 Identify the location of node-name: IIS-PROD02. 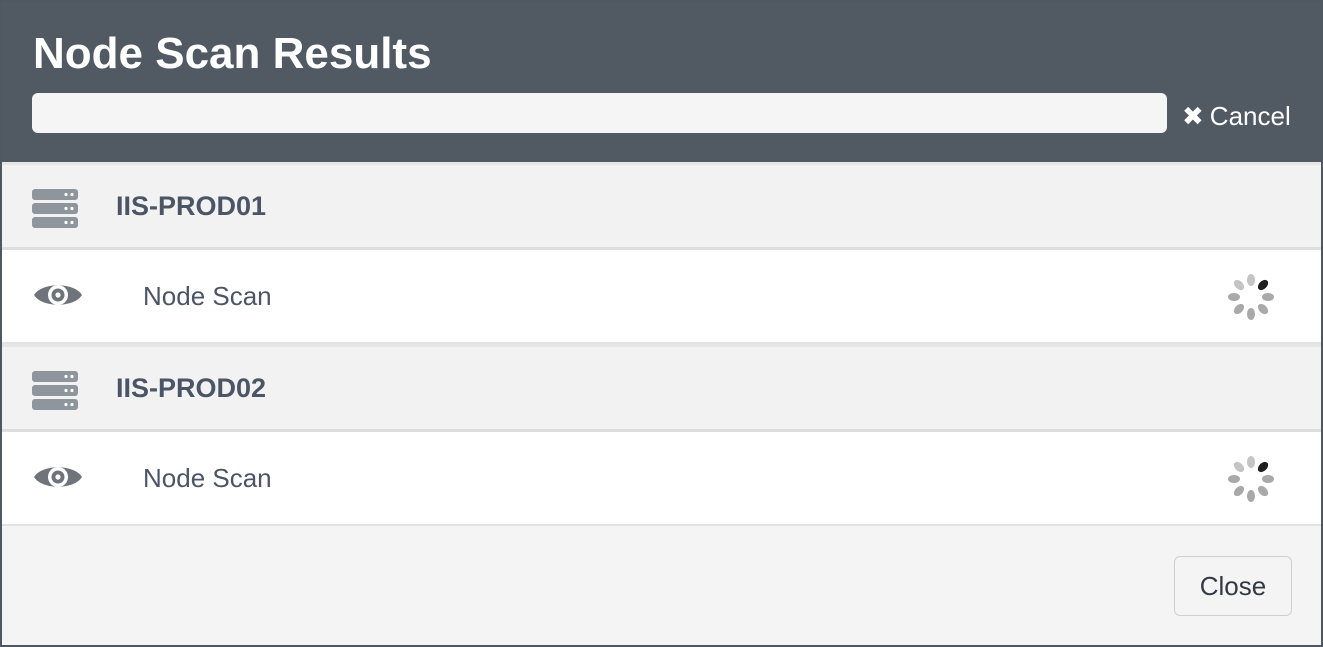
(191, 387).